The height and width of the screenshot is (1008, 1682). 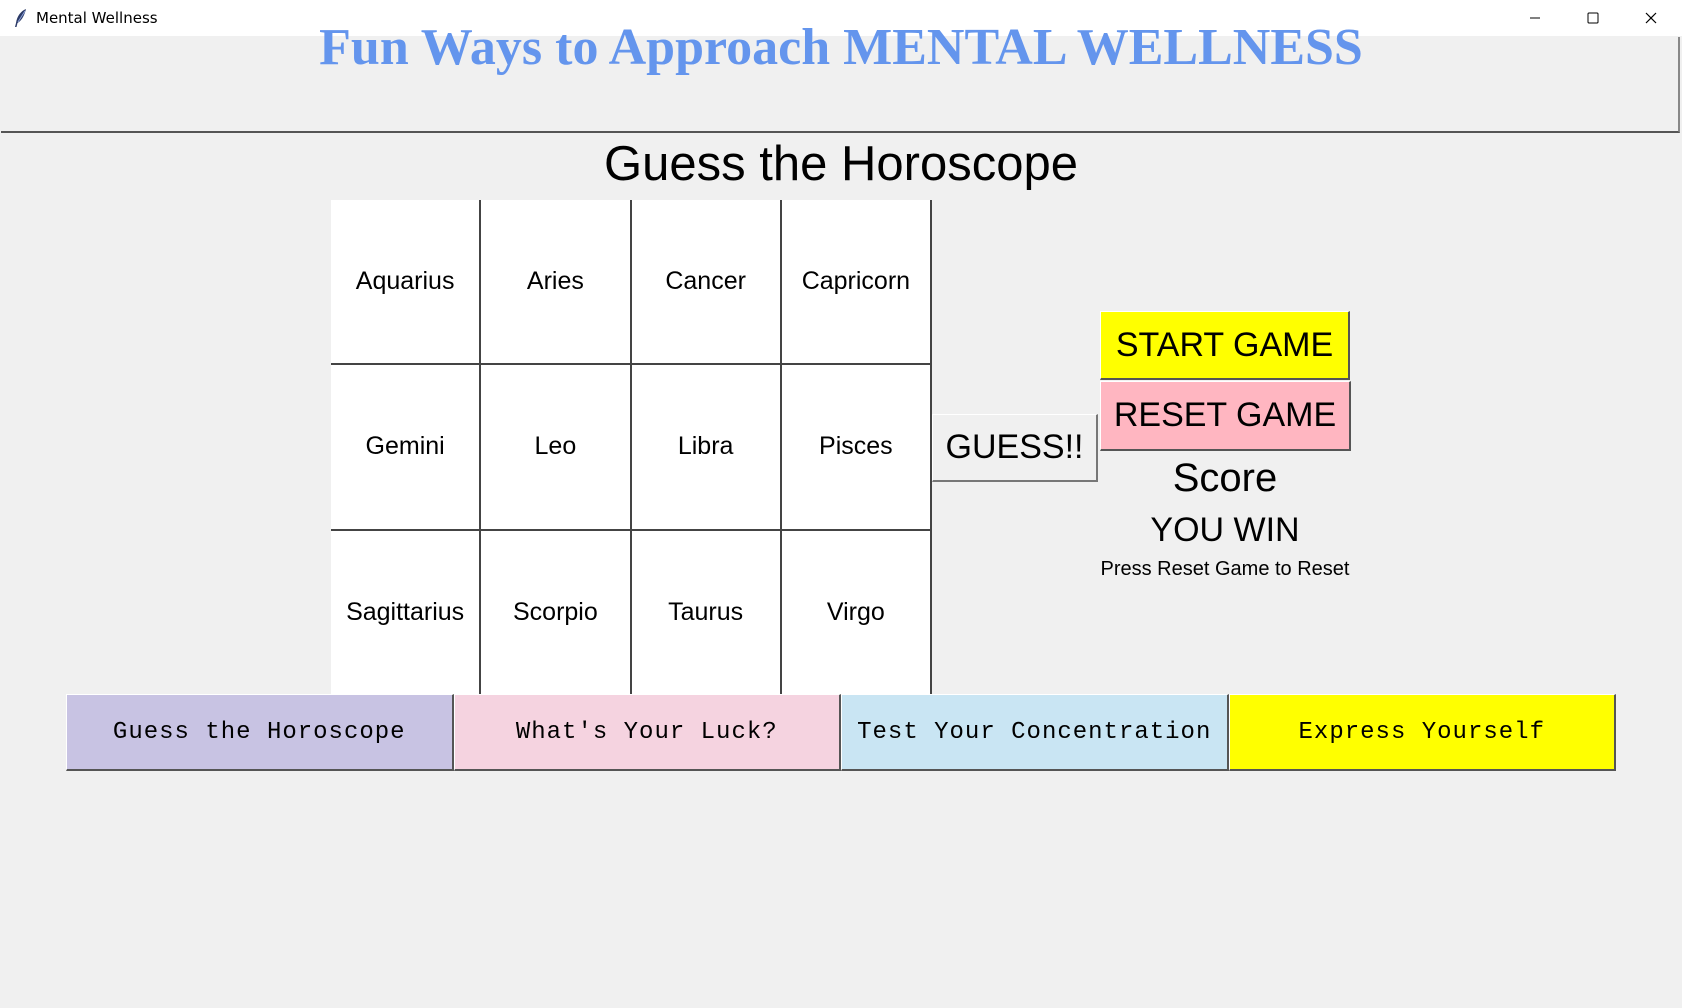 What do you see at coordinates (841, 164) in the screenshot?
I see `game-title: Guess the Horoscope` at bounding box center [841, 164].